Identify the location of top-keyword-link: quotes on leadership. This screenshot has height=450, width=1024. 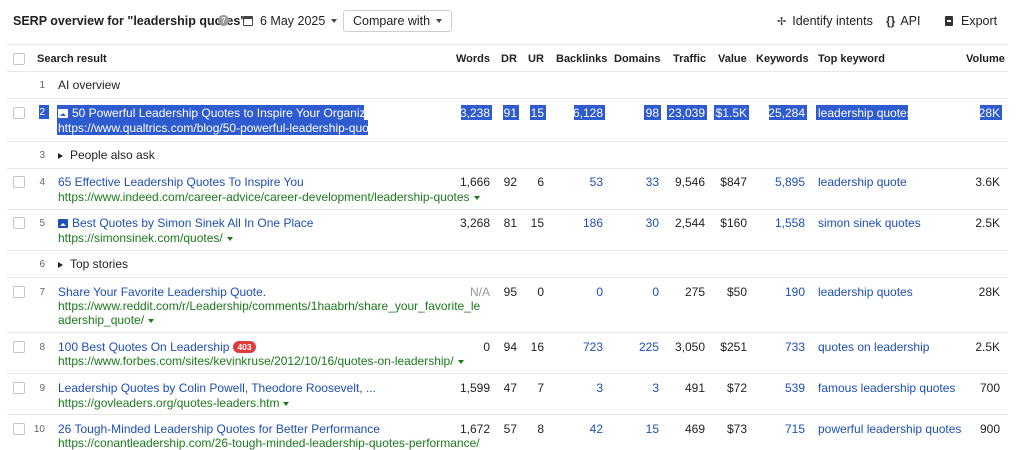
(873, 347).